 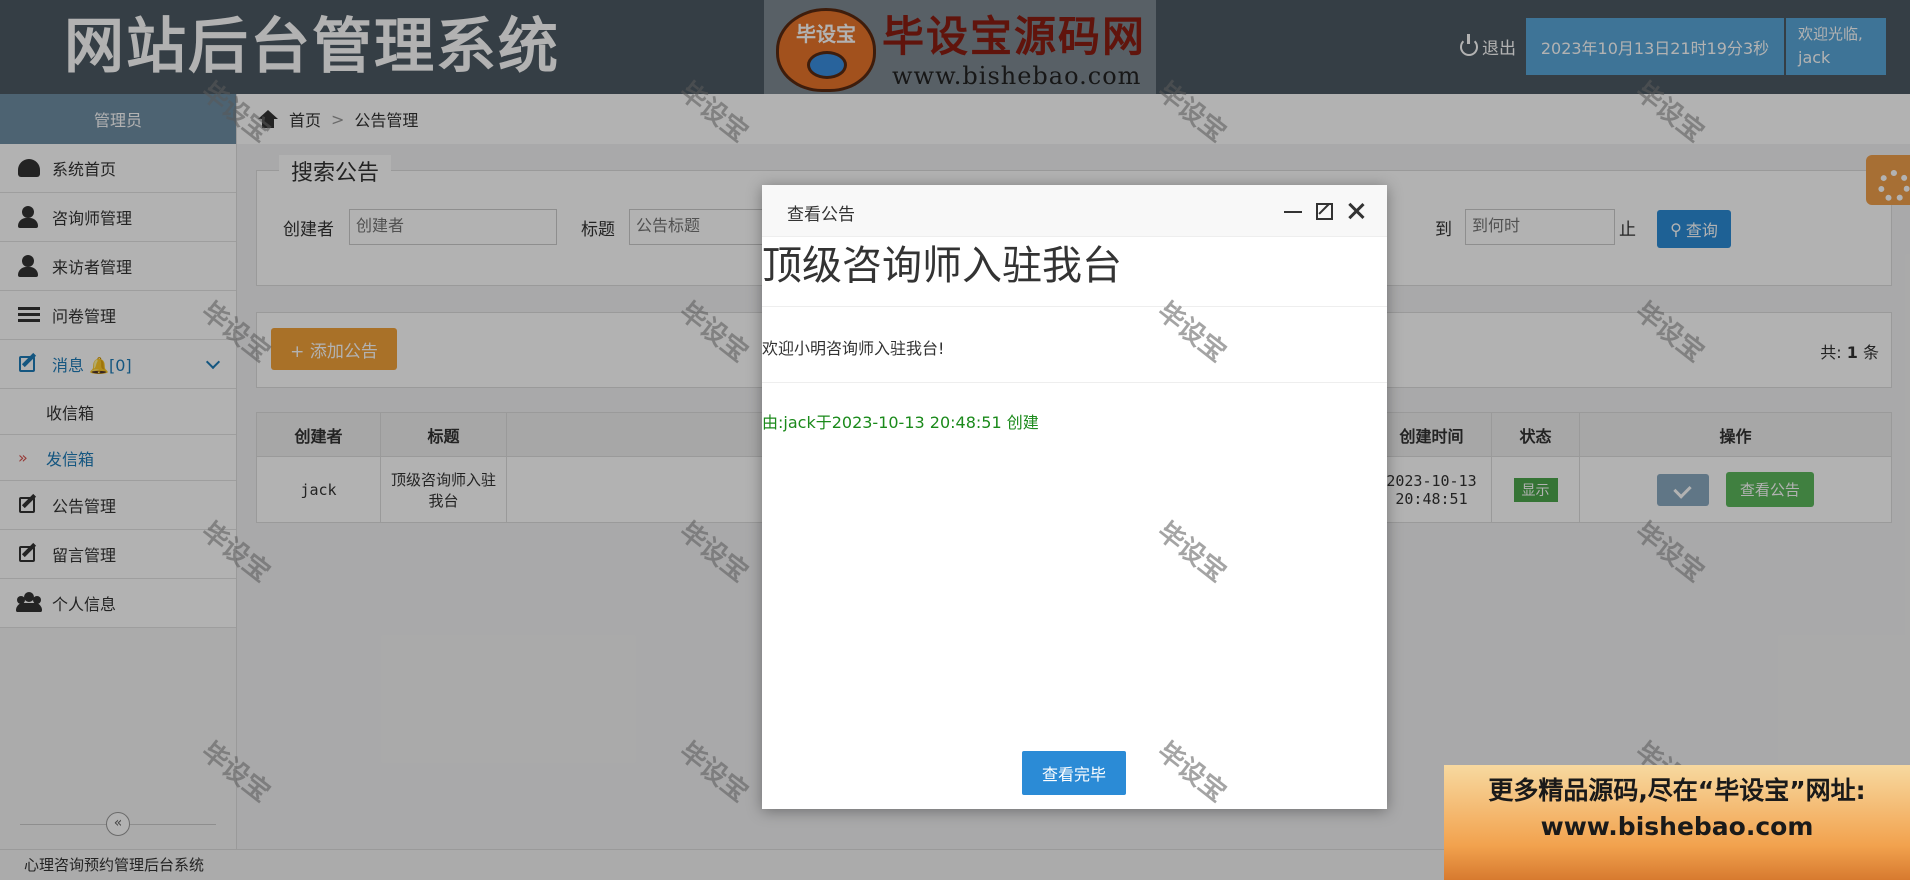 What do you see at coordinates (821, 215) in the screenshot?
I see `modal-title: 查看公告` at bounding box center [821, 215].